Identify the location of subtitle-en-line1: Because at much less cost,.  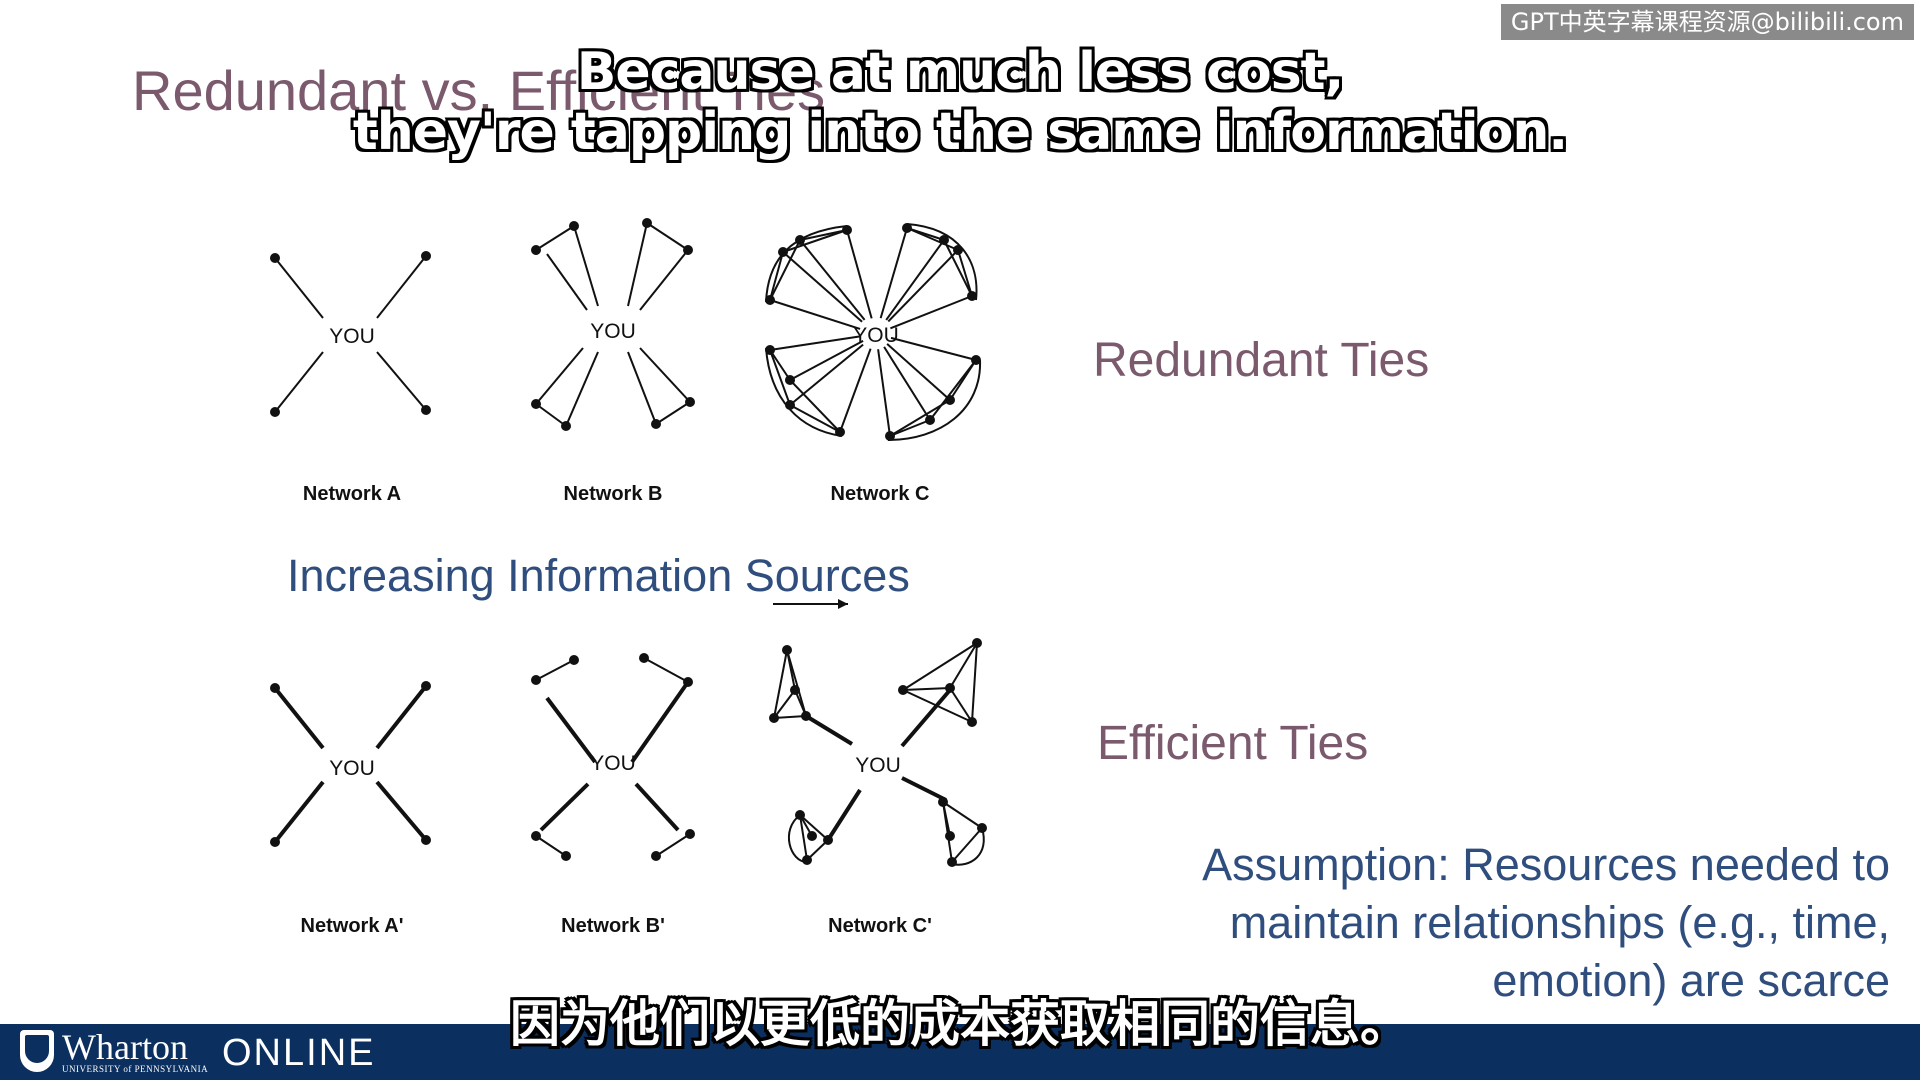
(960, 72).